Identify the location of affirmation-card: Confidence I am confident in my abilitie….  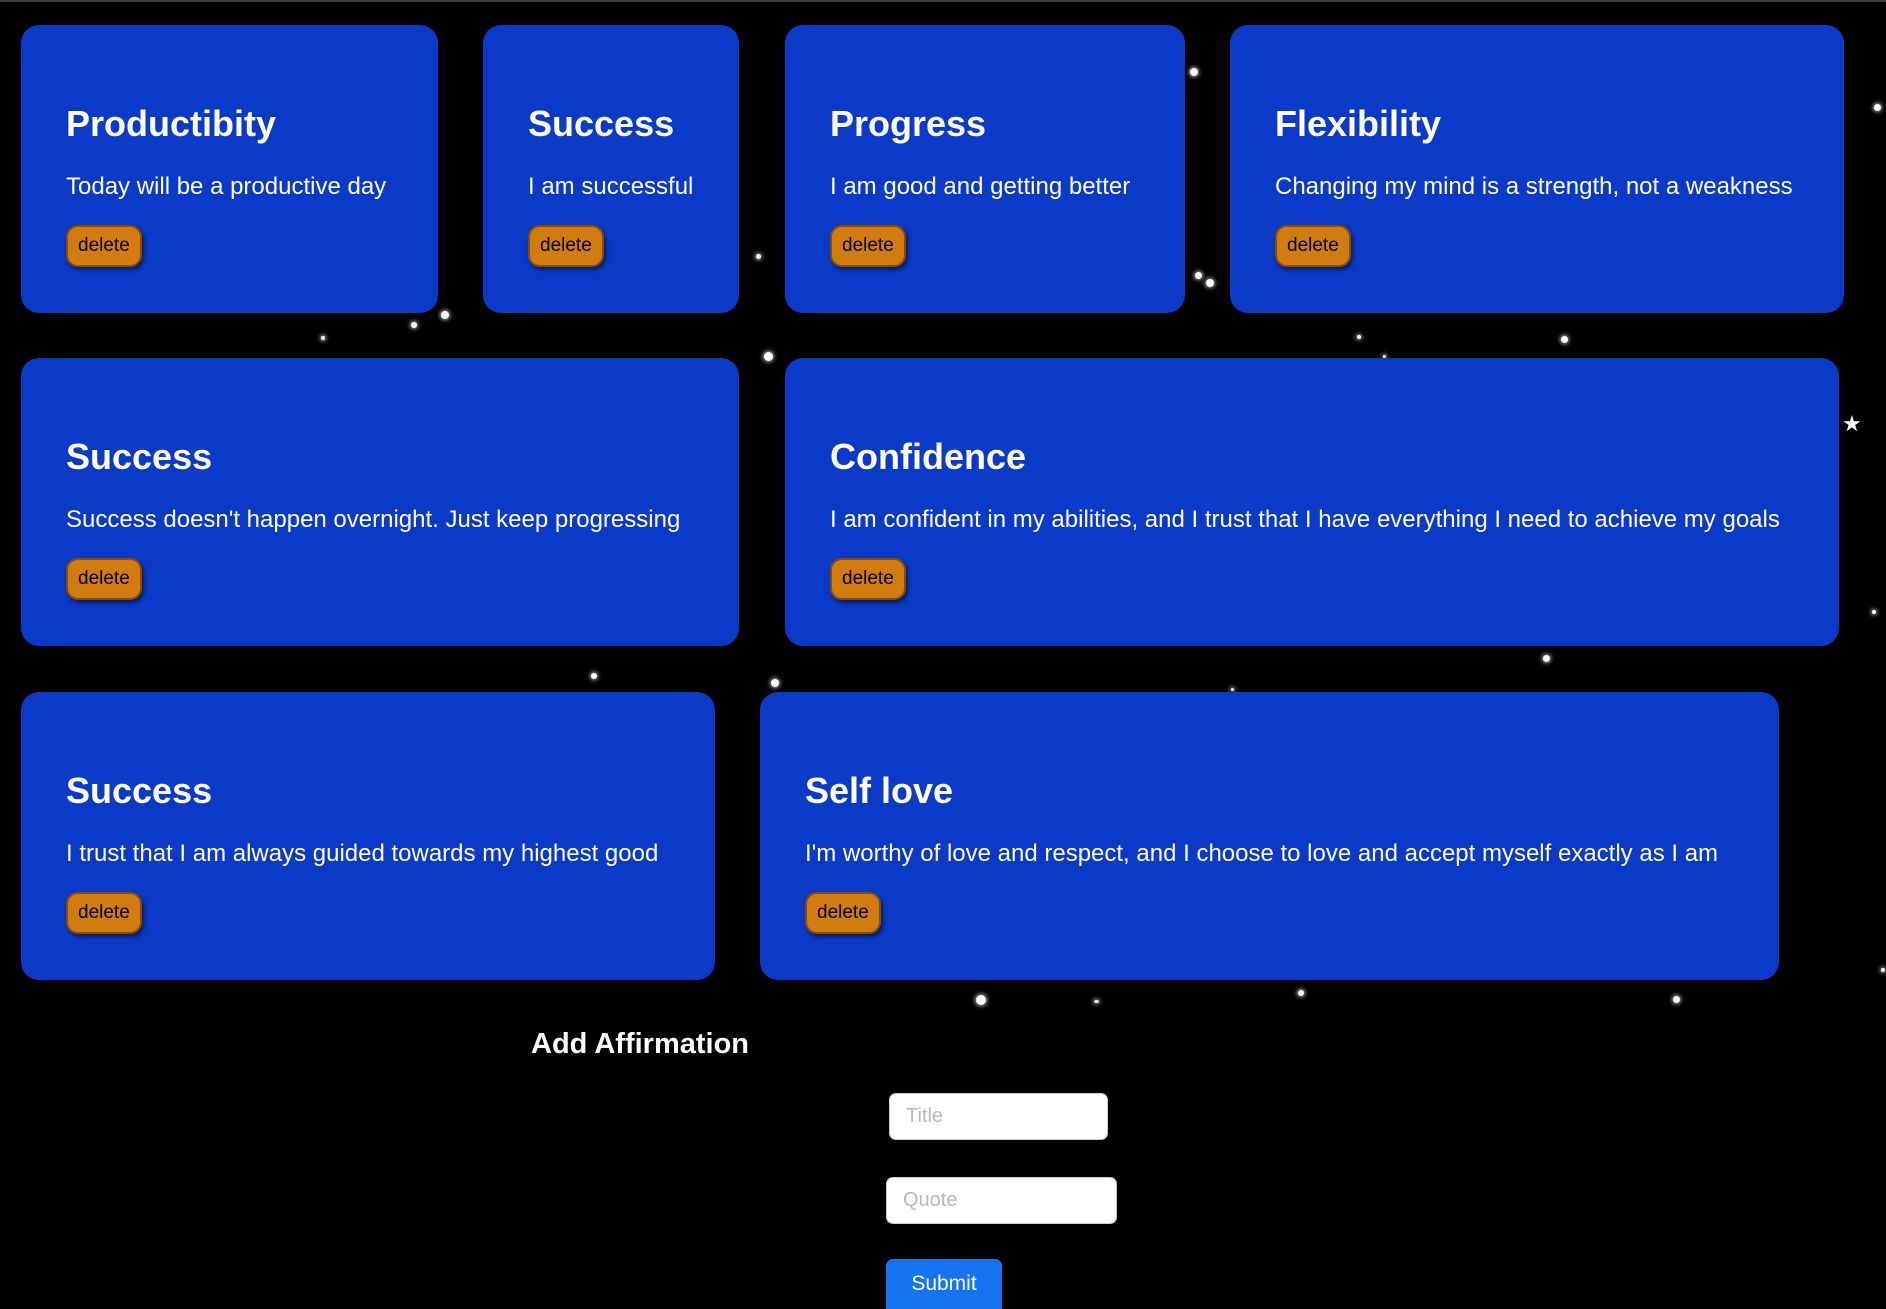
(1312, 502).